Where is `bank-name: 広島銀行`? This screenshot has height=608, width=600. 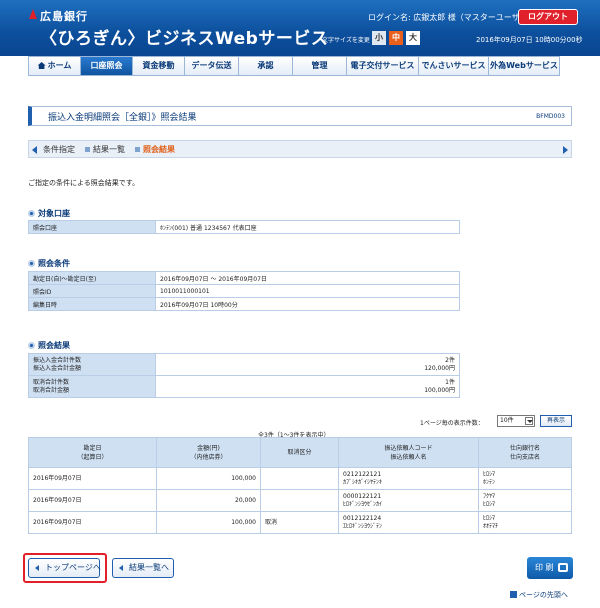 bank-name: 広島銀行 is located at coordinates (64, 16).